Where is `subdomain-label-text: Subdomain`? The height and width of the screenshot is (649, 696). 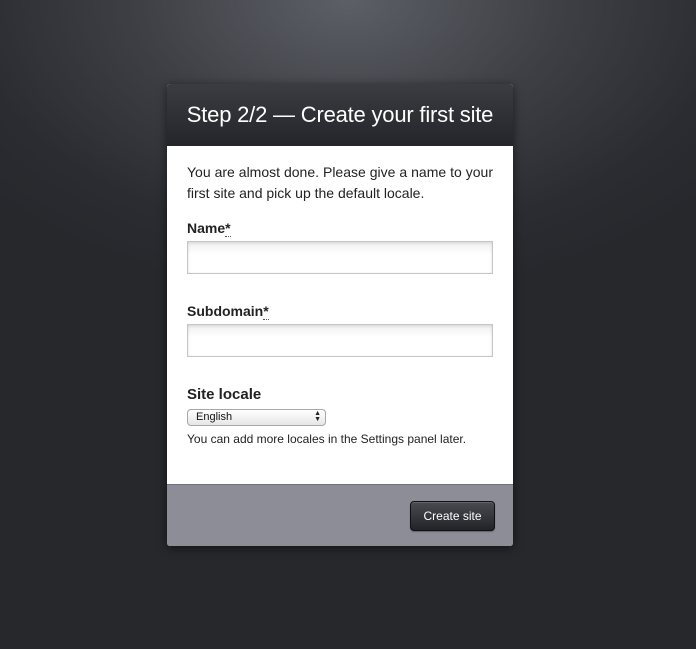 subdomain-label-text: Subdomain is located at coordinates (225, 311).